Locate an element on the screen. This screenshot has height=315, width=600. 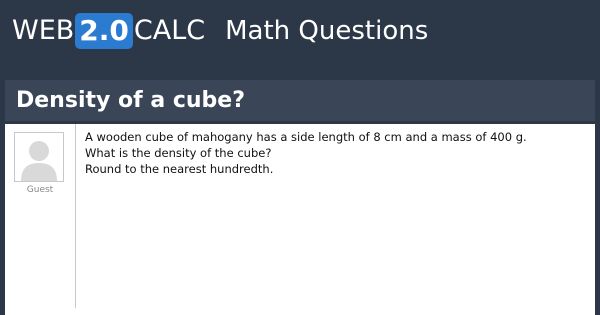
logo-calc-text: CALC is located at coordinates (169, 30).